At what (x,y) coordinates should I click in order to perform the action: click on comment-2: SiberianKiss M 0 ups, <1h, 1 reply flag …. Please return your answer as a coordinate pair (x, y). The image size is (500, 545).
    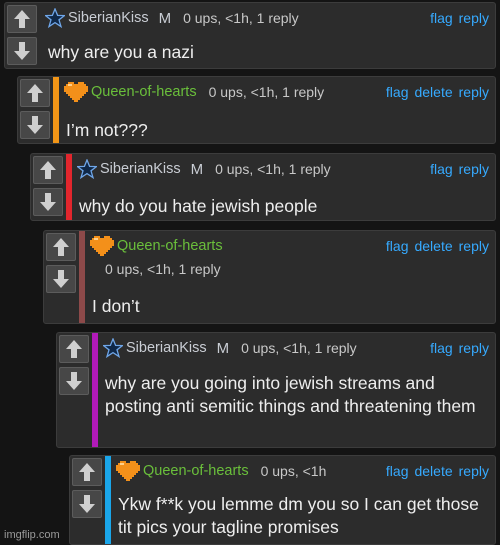
    Looking at the image, I should click on (263, 187).